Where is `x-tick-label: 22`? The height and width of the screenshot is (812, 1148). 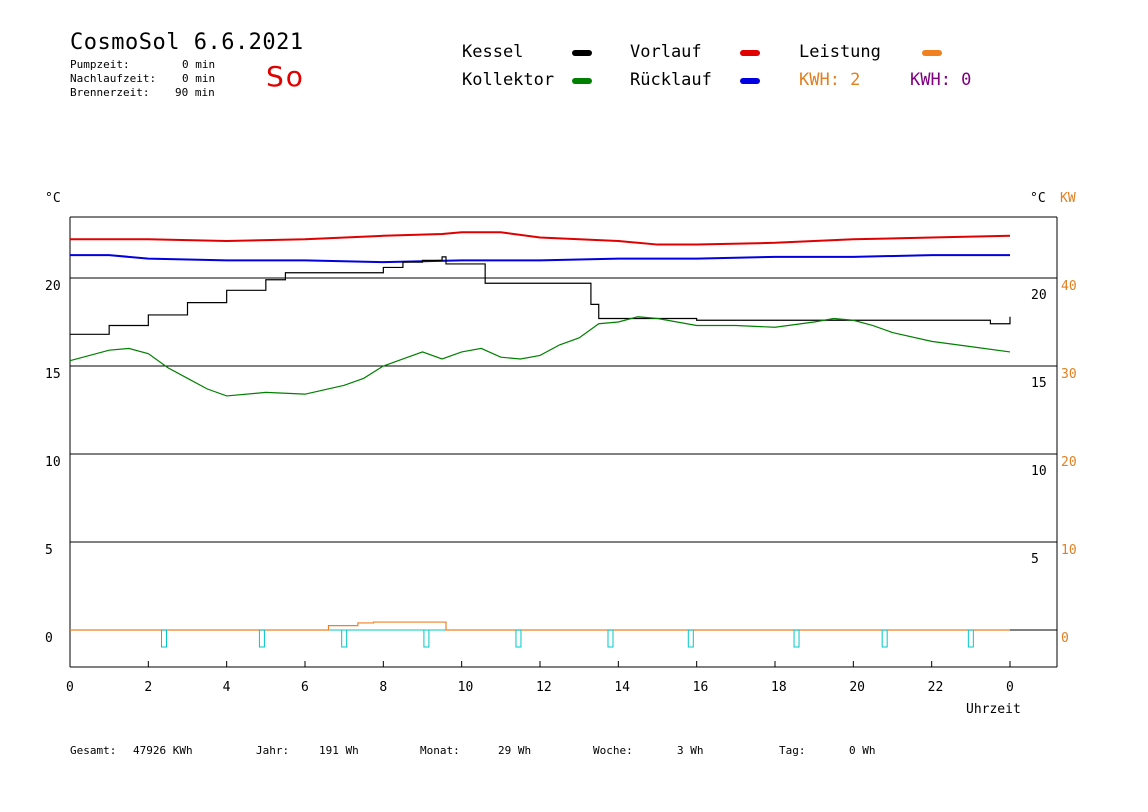 x-tick-label: 22 is located at coordinates (936, 687).